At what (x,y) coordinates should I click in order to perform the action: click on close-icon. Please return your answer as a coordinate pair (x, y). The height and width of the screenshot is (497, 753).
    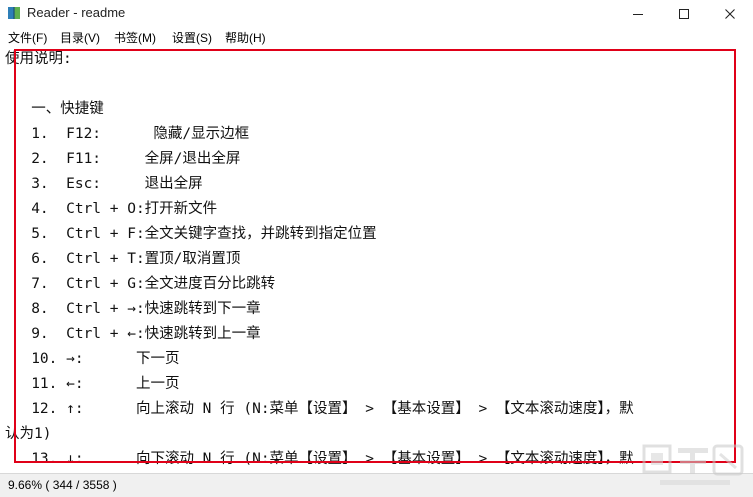
    Looking at the image, I should click on (730, 13).